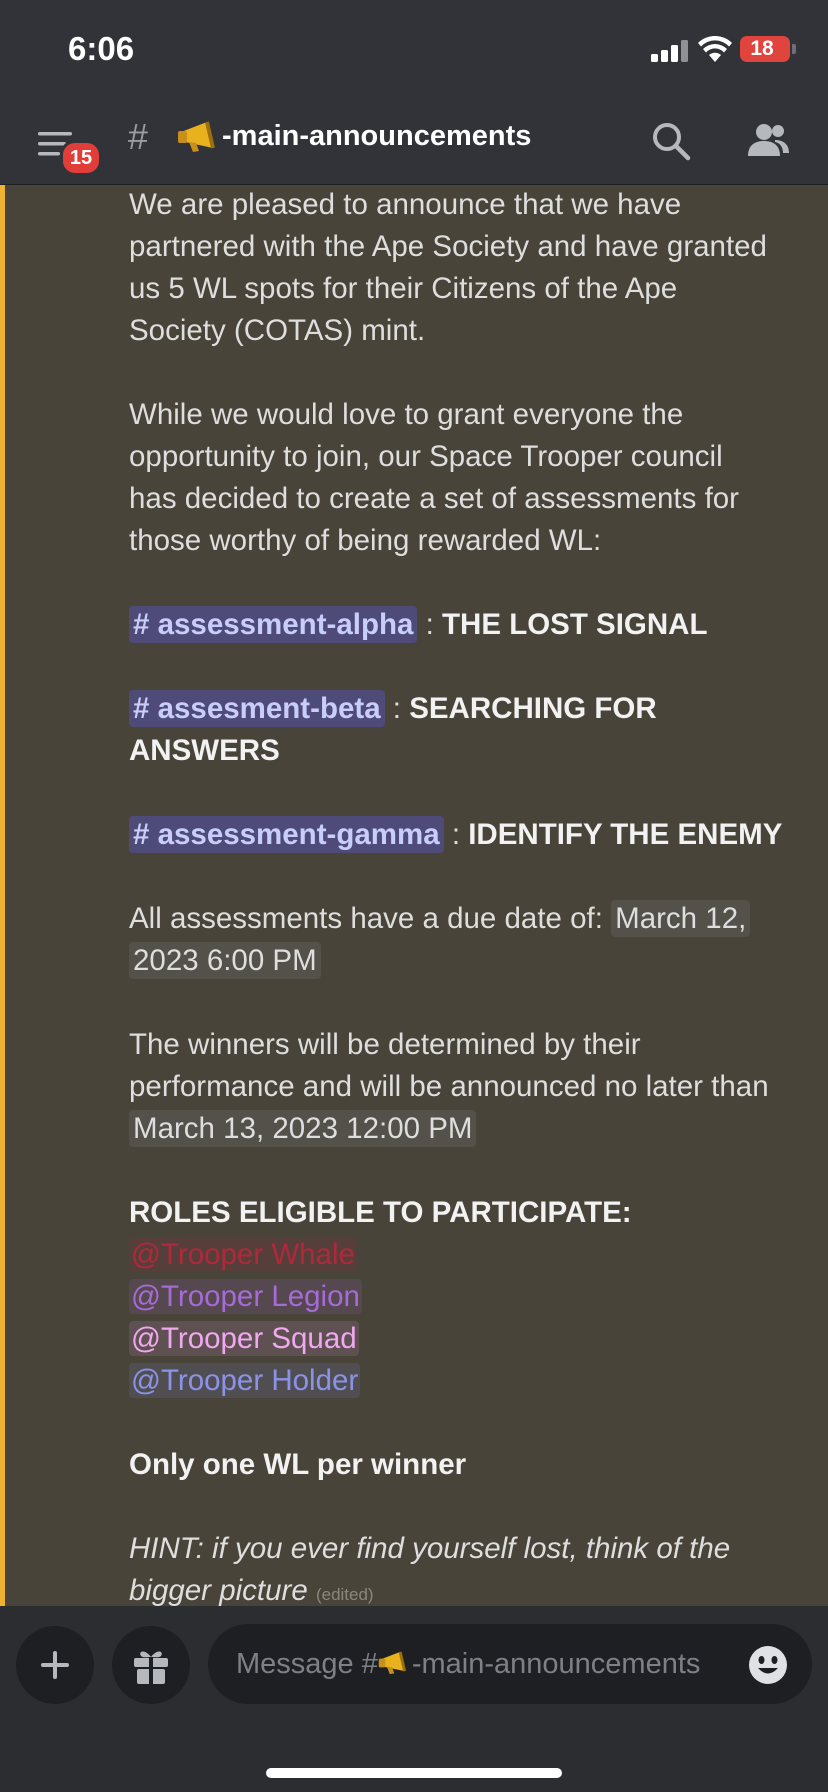 This screenshot has height=1792, width=828. What do you see at coordinates (768, 1665) in the screenshot?
I see `smiley-icon` at bounding box center [768, 1665].